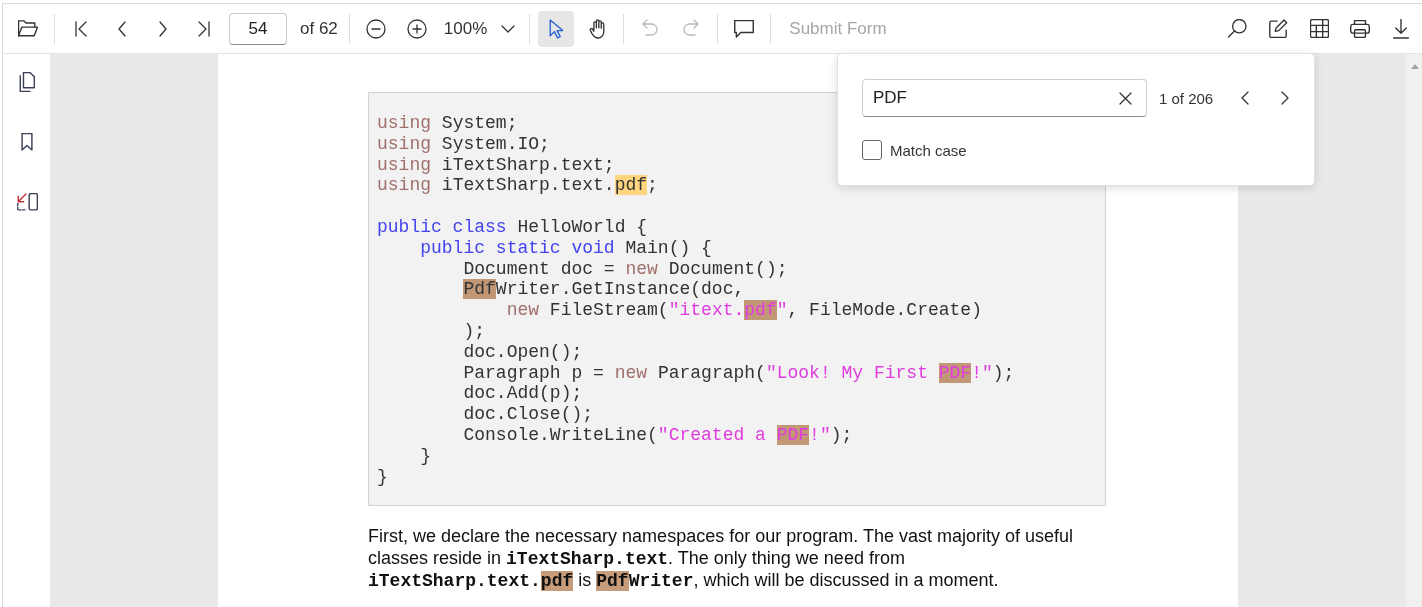 The image size is (1422, 607). What do you see at coordinates (375, 28) in the screenshot?
I see `zoom-out-icon` at bounding box center [375, 28].